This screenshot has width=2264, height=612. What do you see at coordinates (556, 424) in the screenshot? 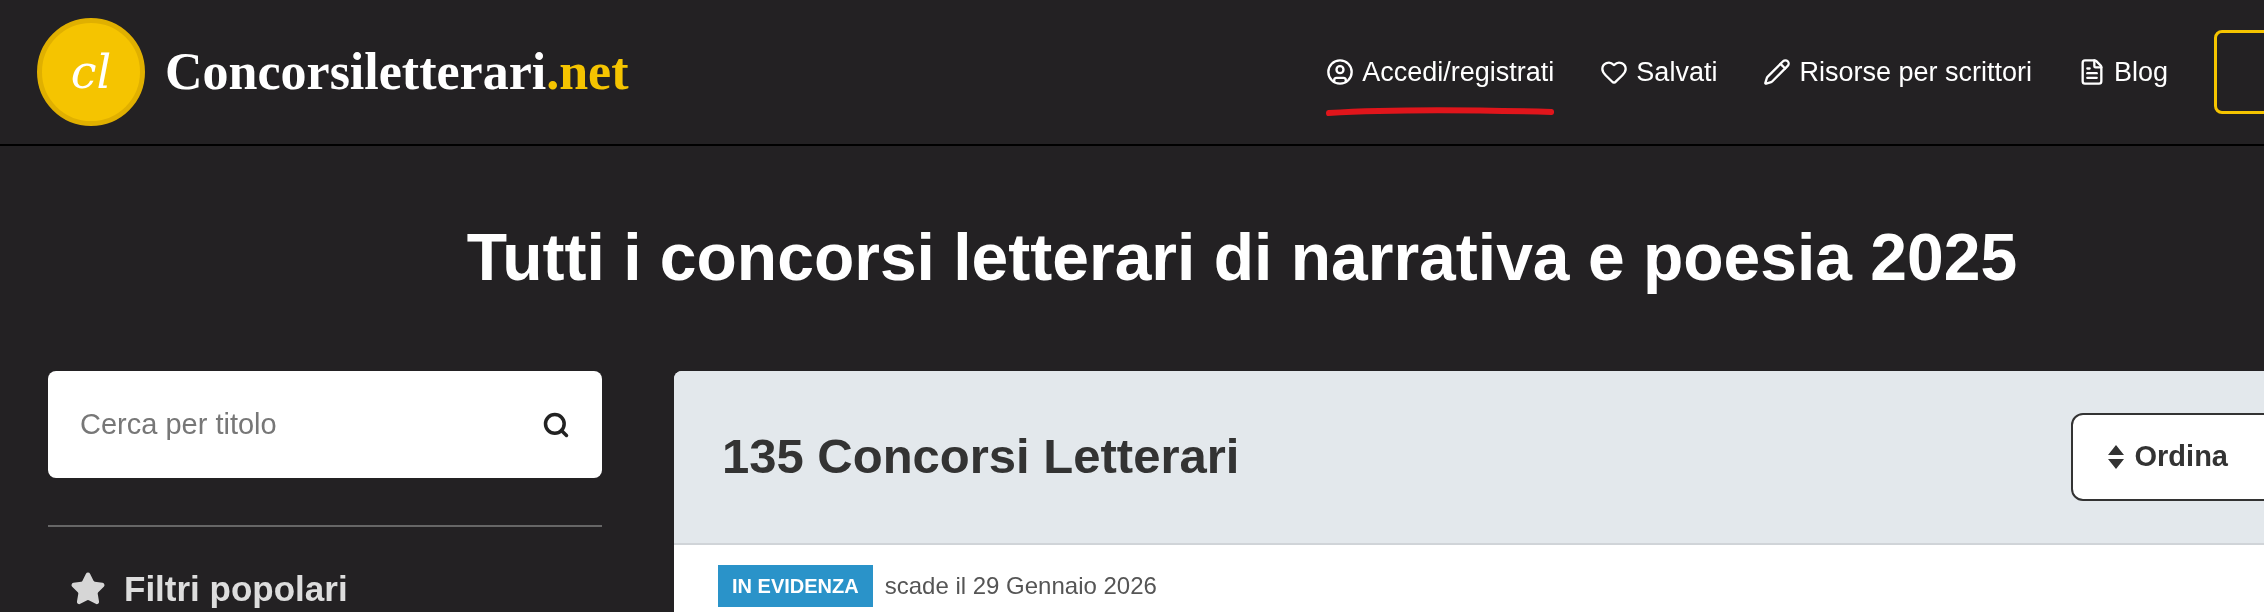
I see `search-icon` at bounding box center [556, 424].